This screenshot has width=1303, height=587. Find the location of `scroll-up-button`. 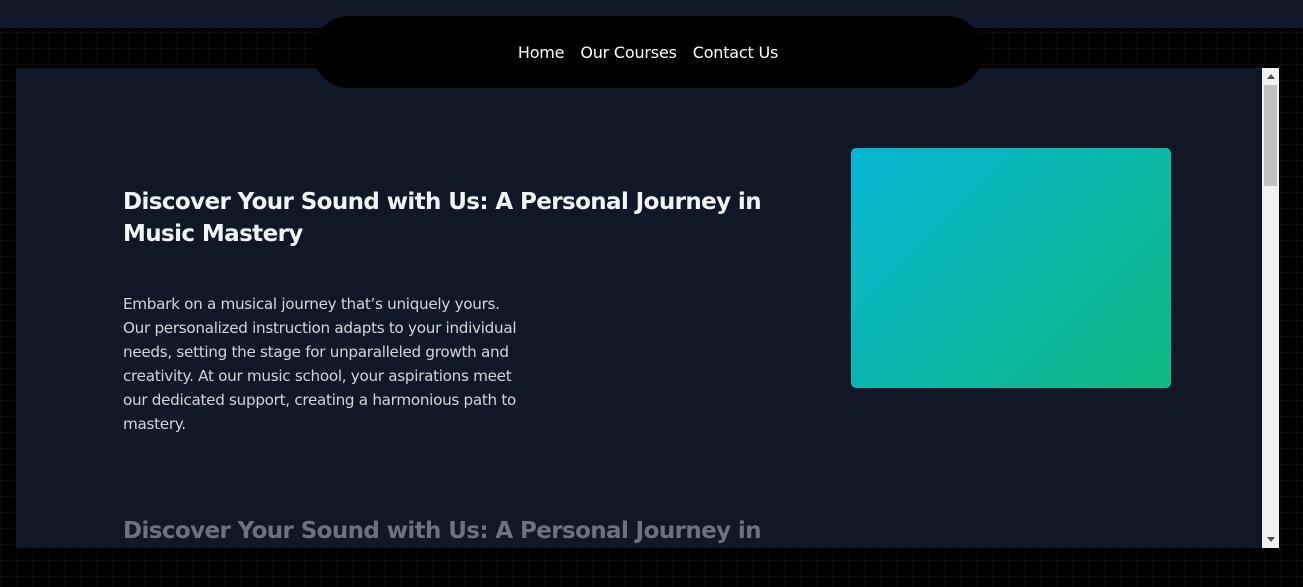

scroll-up-button is located at coordinates (1270, 76).